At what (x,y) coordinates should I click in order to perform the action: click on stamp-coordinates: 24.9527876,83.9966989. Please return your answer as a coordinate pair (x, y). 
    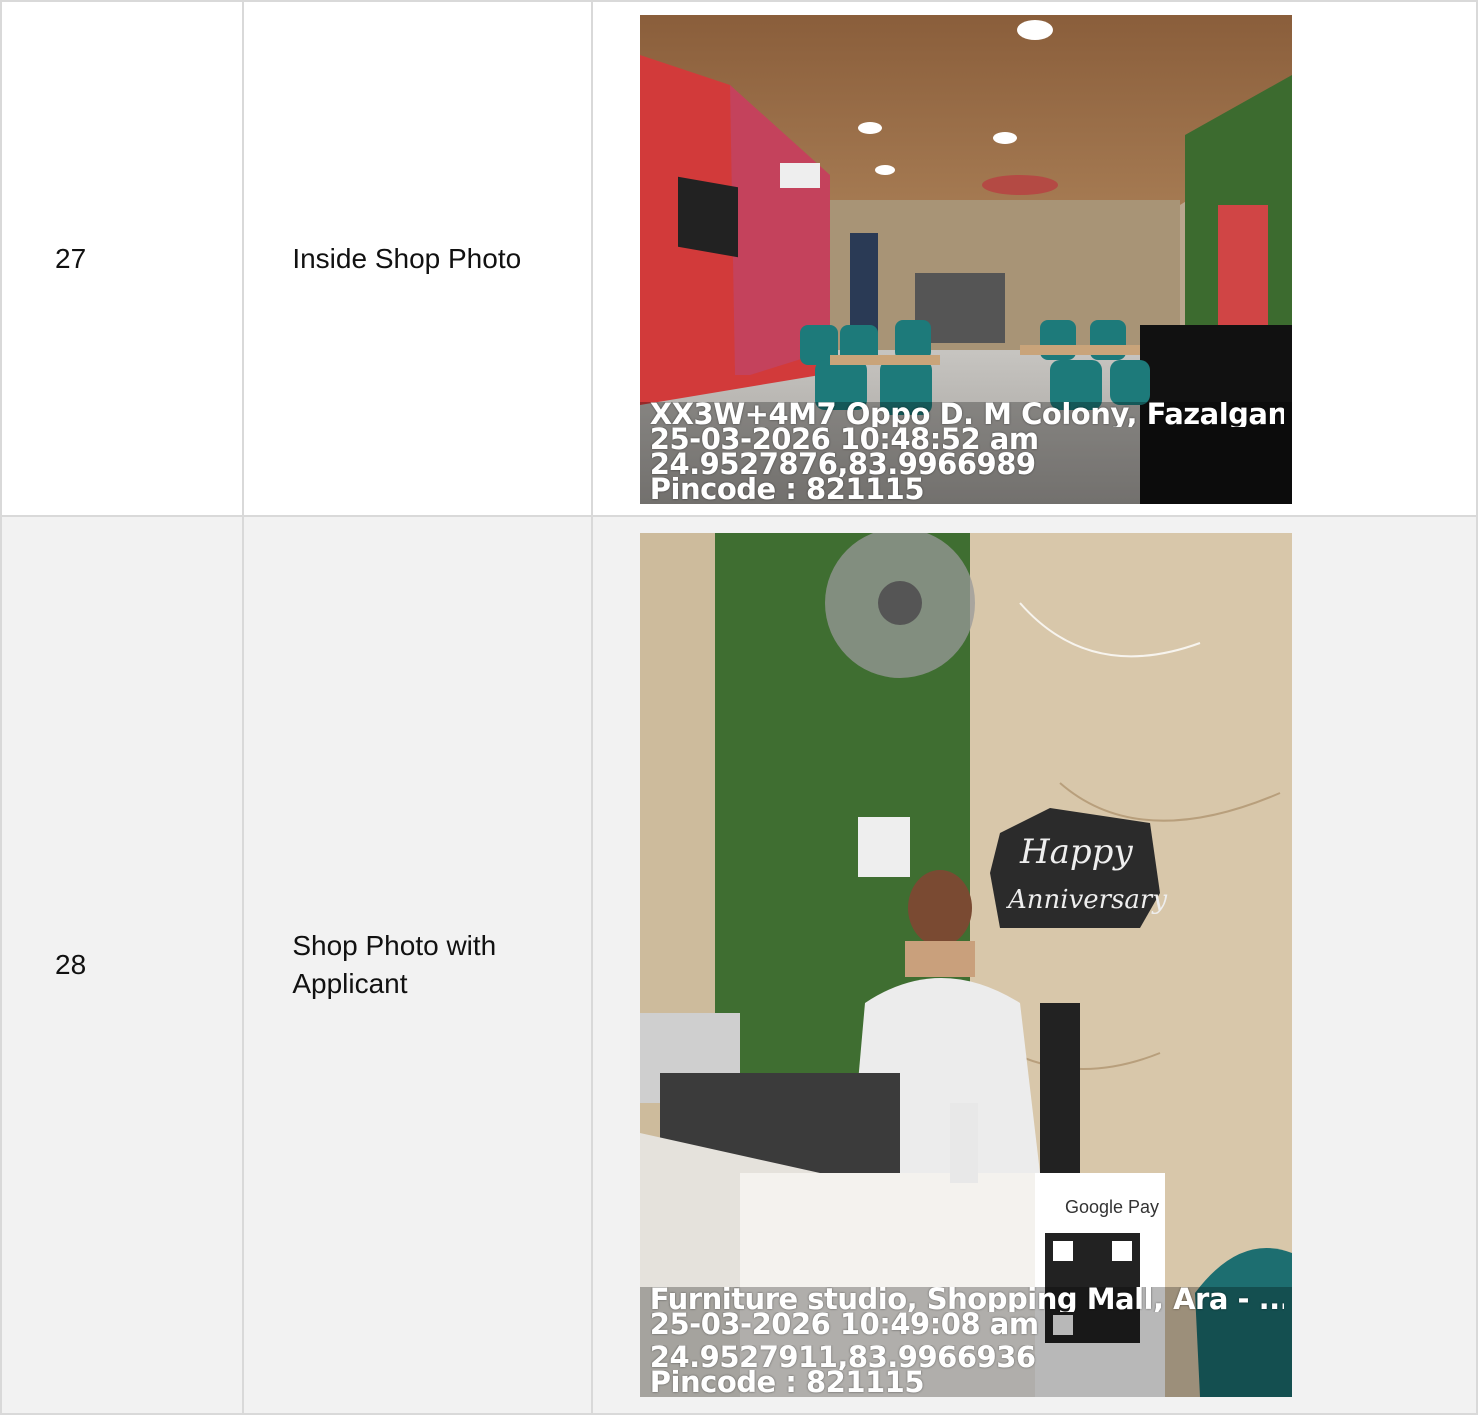
    Looking at the image, I should click on (842, 464).